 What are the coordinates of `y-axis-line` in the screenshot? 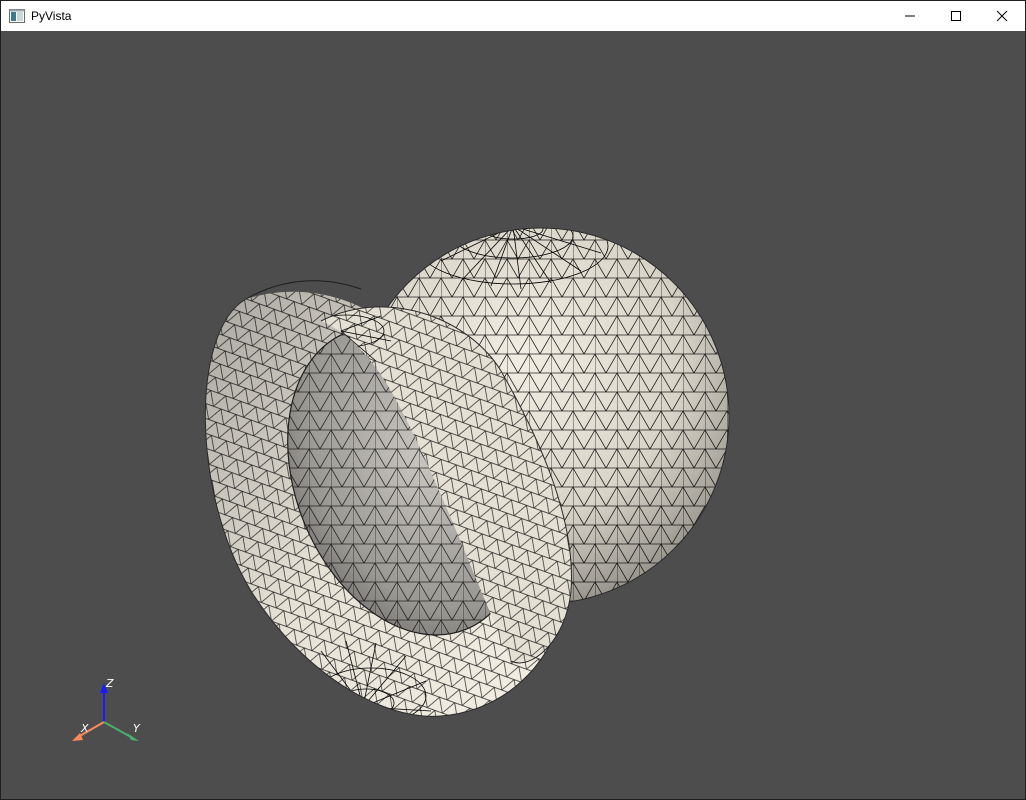 It's located at (117, 729).